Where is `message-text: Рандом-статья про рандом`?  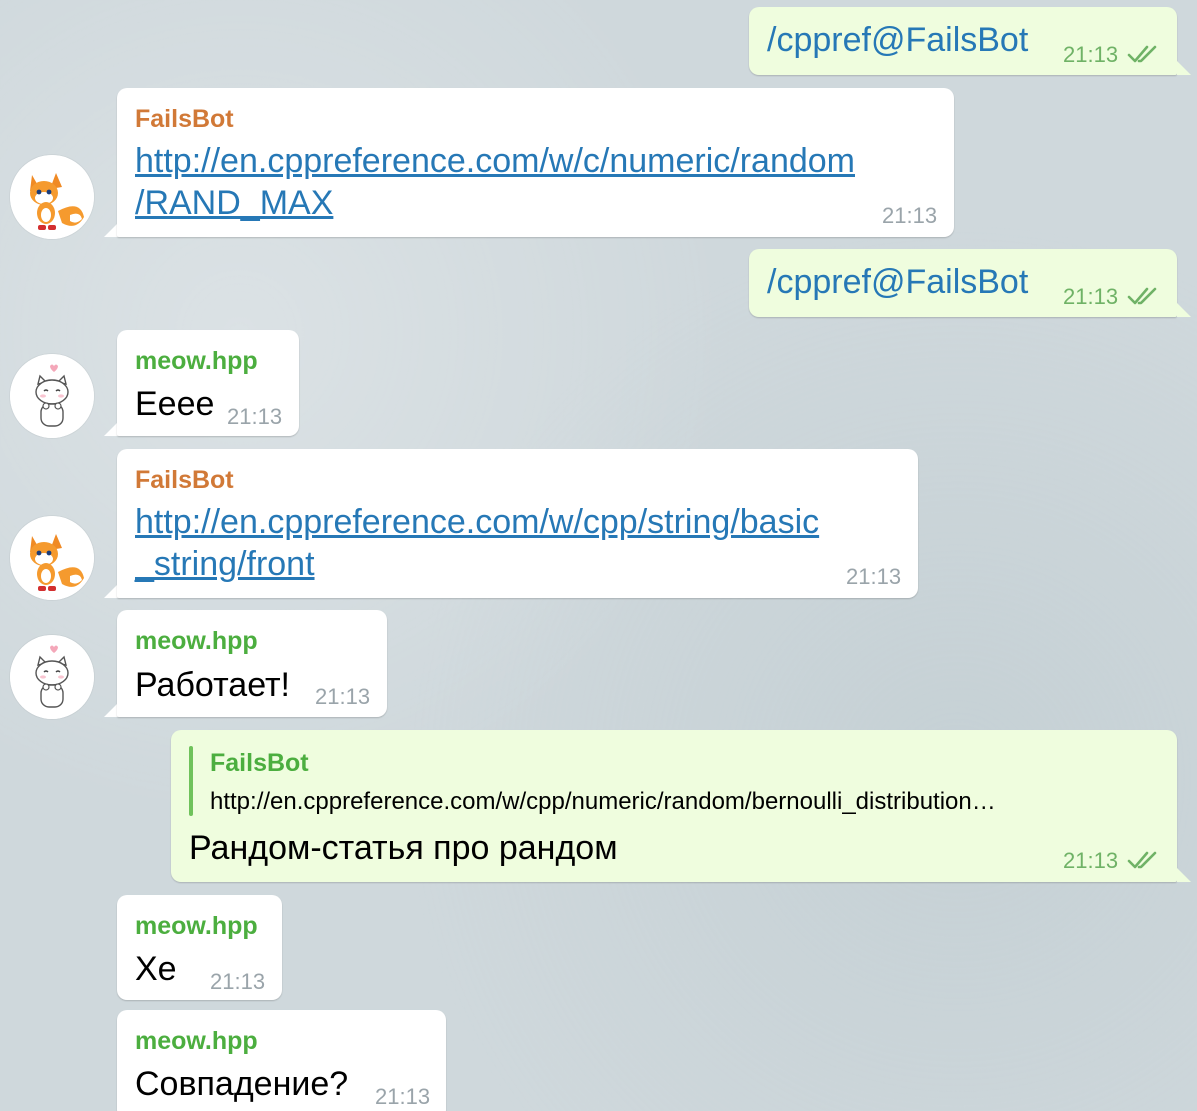
message-text: Рандом-статья про рандом is located at coordinates (403, 848).